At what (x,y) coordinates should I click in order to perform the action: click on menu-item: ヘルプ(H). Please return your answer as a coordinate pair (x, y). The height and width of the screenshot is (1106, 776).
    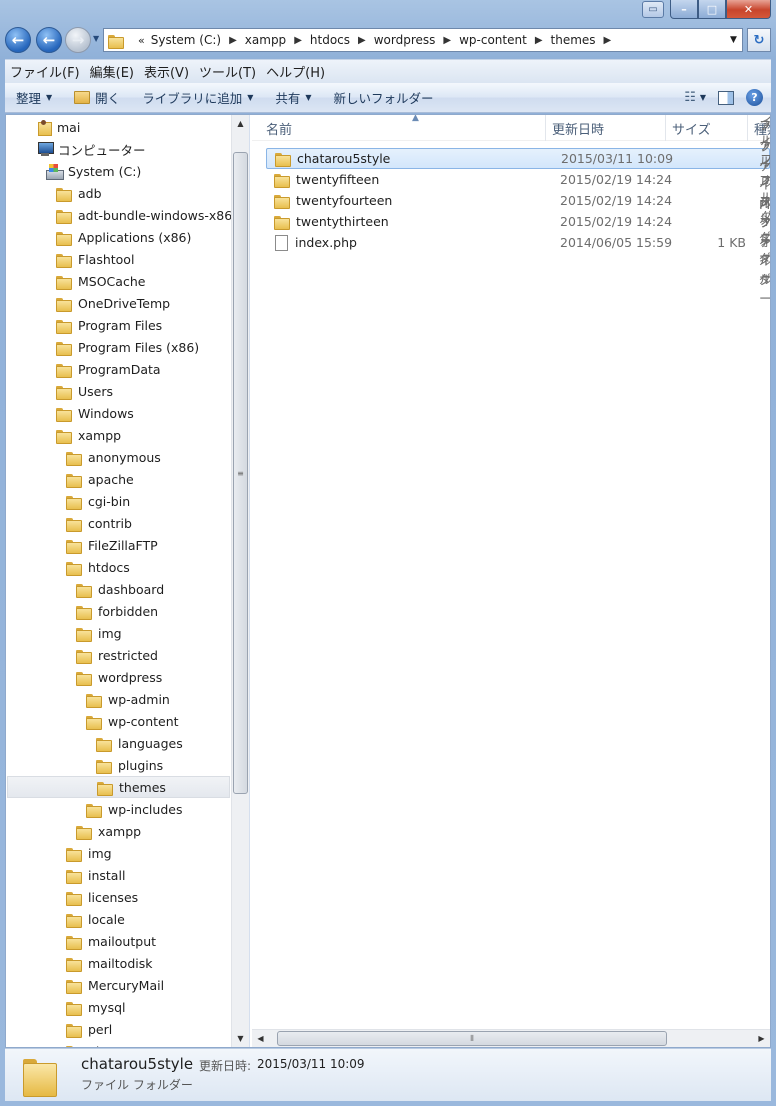
    Looking at the image, I should click on (295, 71).